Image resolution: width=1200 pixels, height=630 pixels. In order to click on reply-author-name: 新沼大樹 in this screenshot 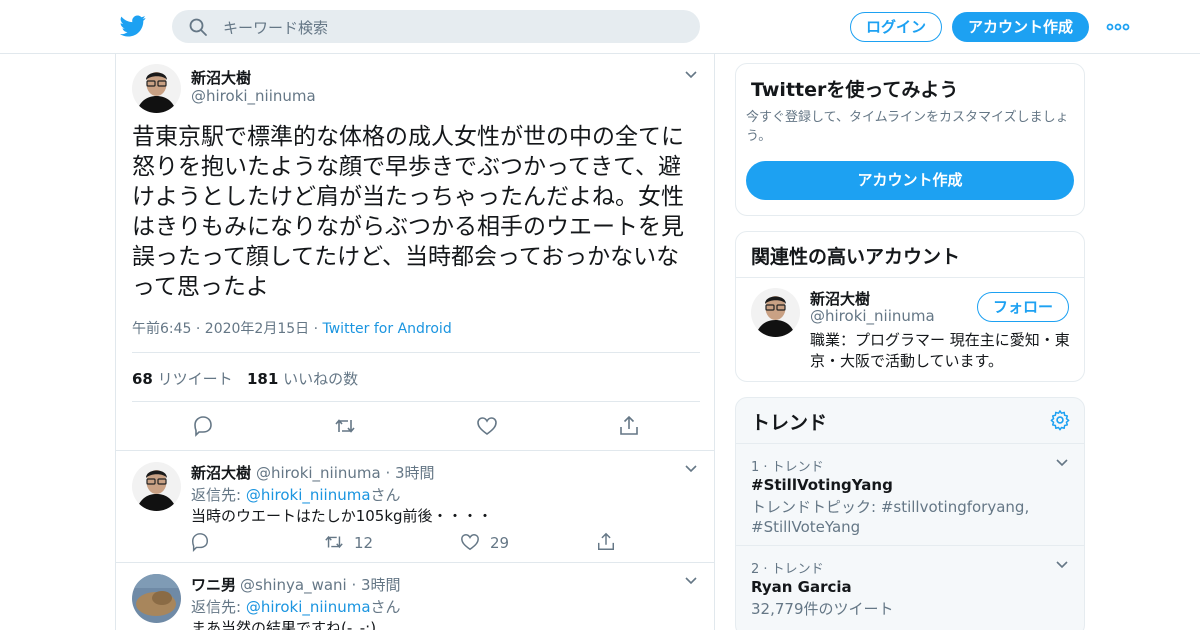, I will do `click(221, 472)`.